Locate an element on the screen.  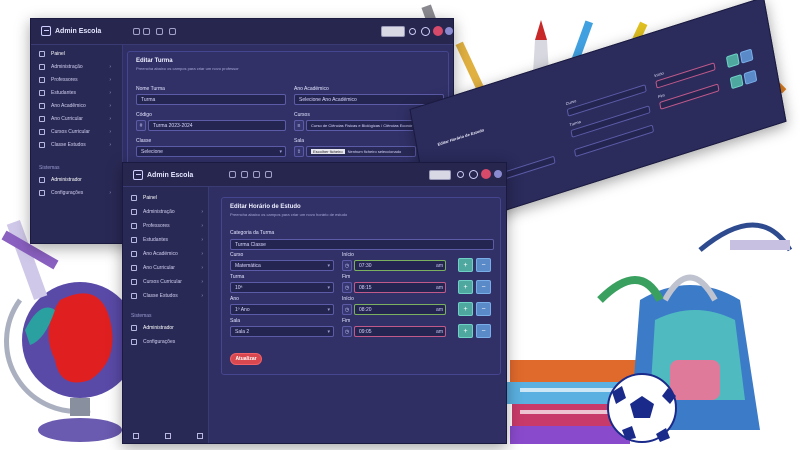
time-input: 08:15 am is located at coordinates (400, 287).